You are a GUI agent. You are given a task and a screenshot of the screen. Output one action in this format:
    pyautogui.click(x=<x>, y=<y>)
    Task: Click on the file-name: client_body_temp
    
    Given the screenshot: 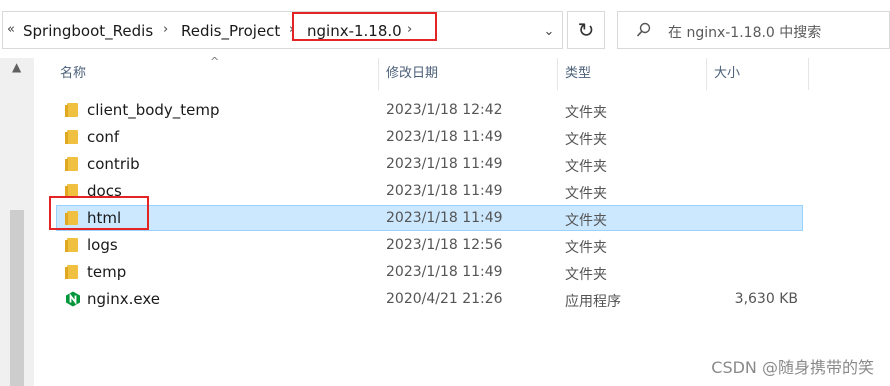 What is the action you would take?
    pyautogui.click(x=153, y=110)
    